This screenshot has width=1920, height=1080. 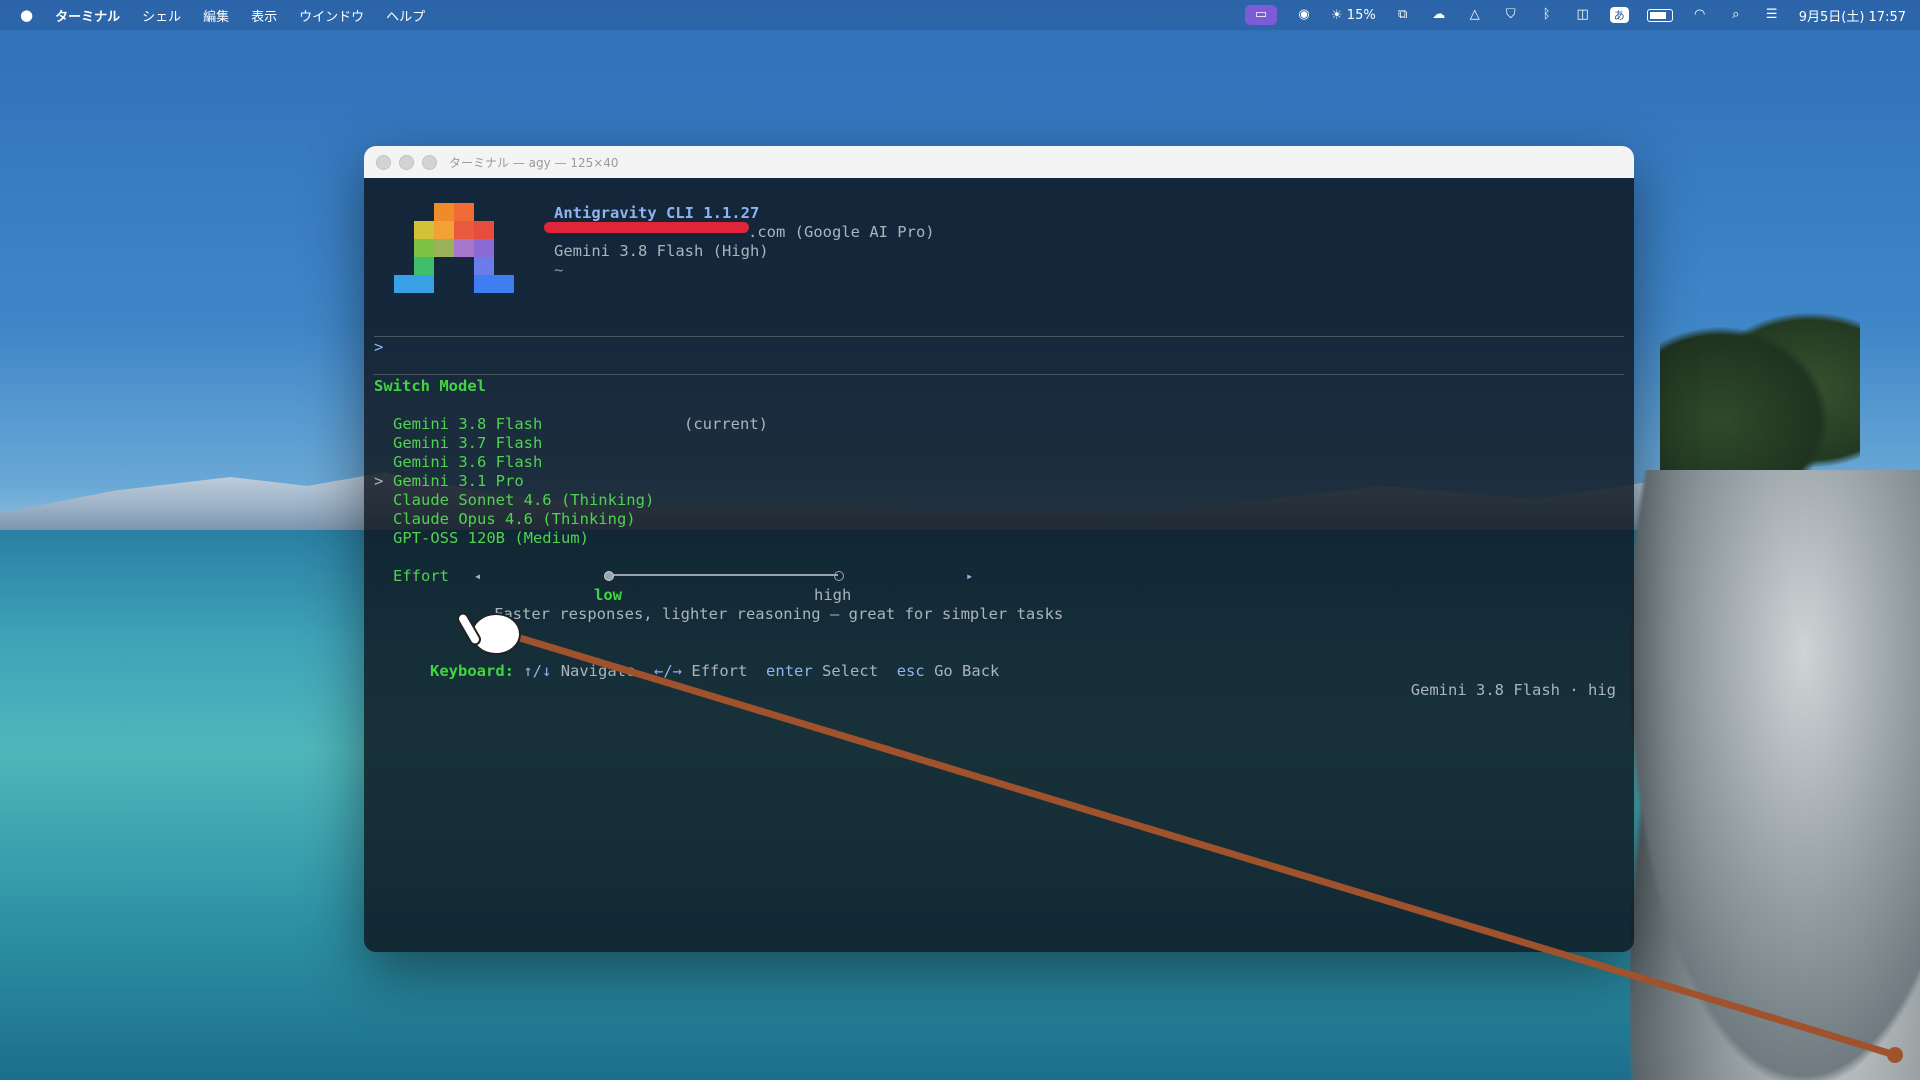 I want to click on brightness-value: 15%, so click(x=1361, y=15).